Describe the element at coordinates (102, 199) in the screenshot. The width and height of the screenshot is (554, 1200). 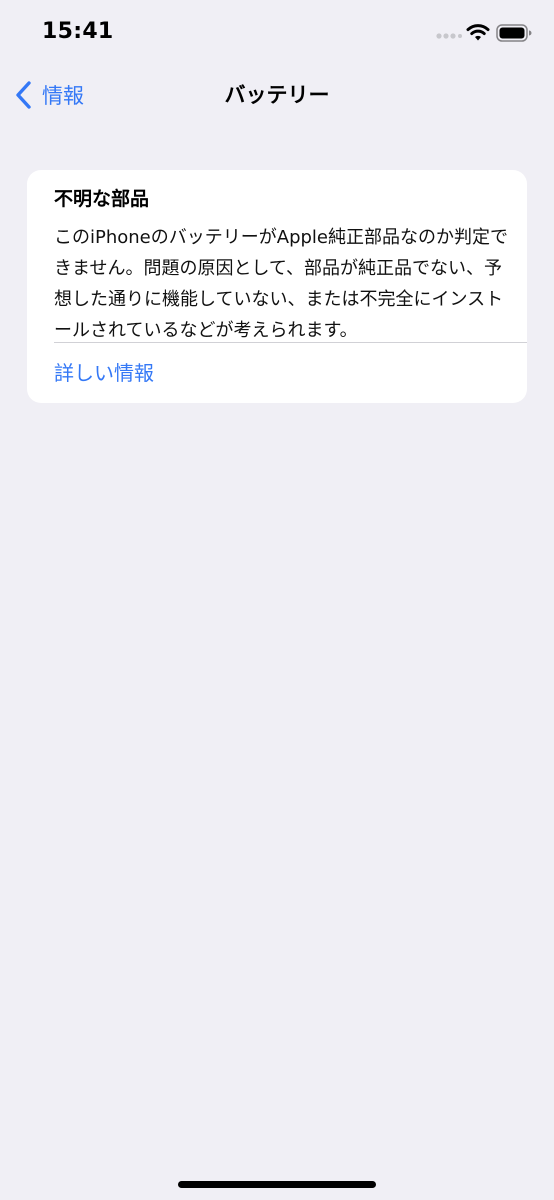
I see `card-title: 不明な部品` at that location.